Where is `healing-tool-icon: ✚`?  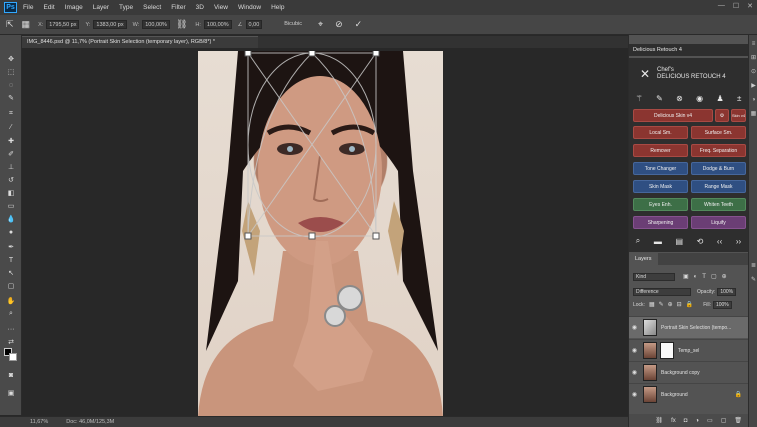 healing-tool-icon: ✚ is located at coordinates (11, 141).